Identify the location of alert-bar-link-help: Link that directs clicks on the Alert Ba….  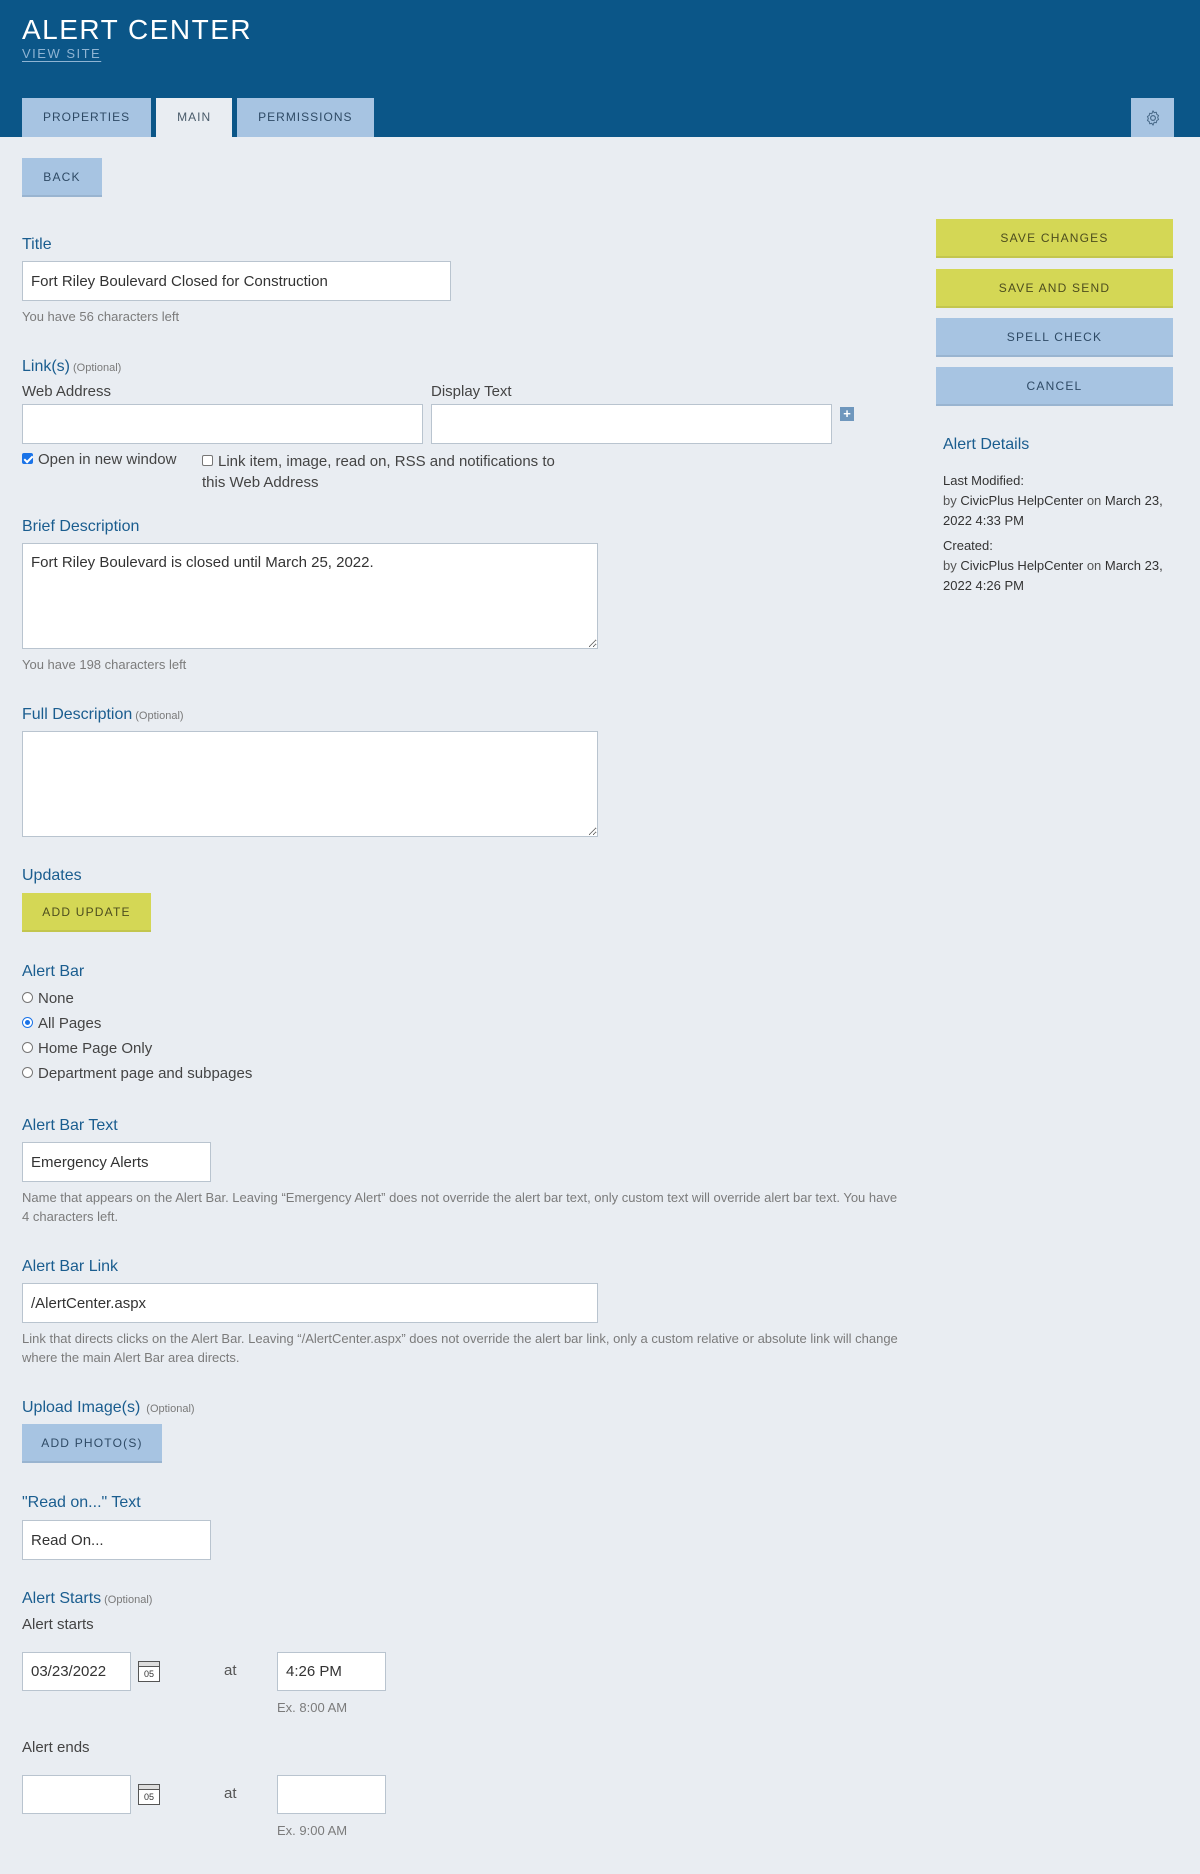
(460, 1348).